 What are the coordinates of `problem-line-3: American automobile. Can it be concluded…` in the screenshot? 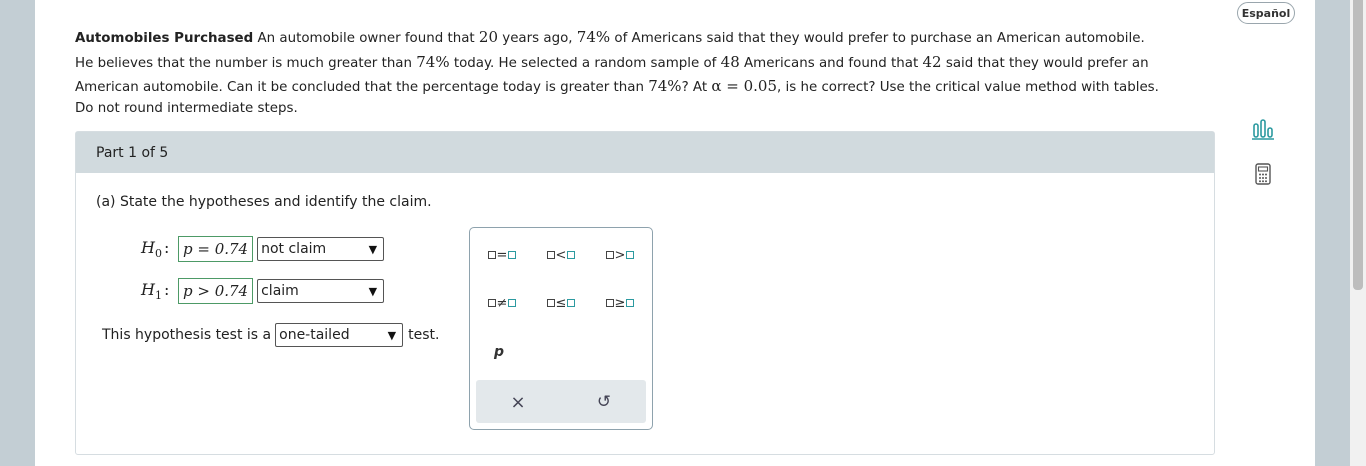 It's located at (617, 86).